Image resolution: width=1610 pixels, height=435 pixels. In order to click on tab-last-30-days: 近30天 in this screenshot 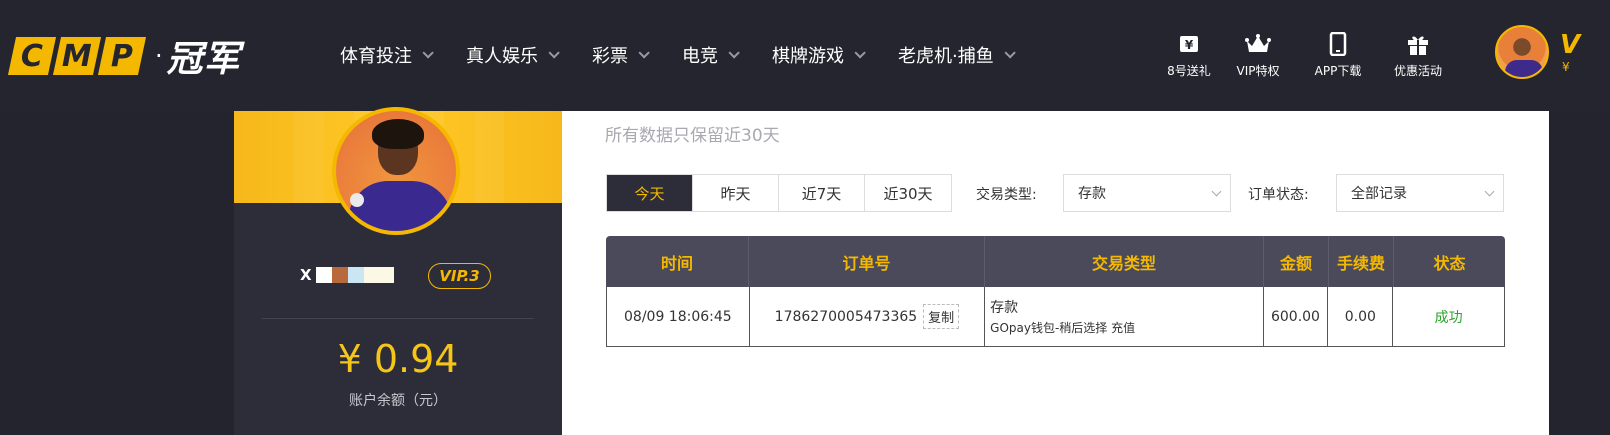, I will do `click(908, 193)`.